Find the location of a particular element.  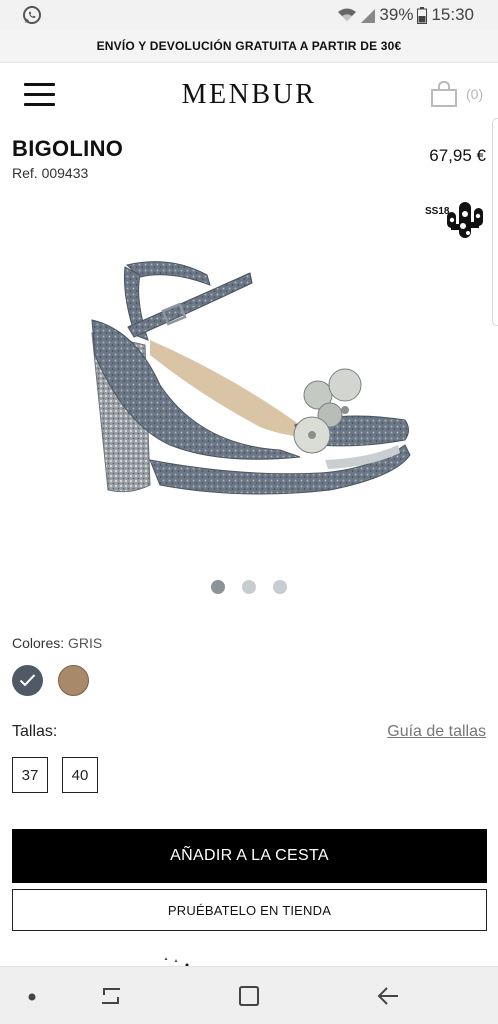

site-header: MENBUR (0) is located at coordinates (249, 96).